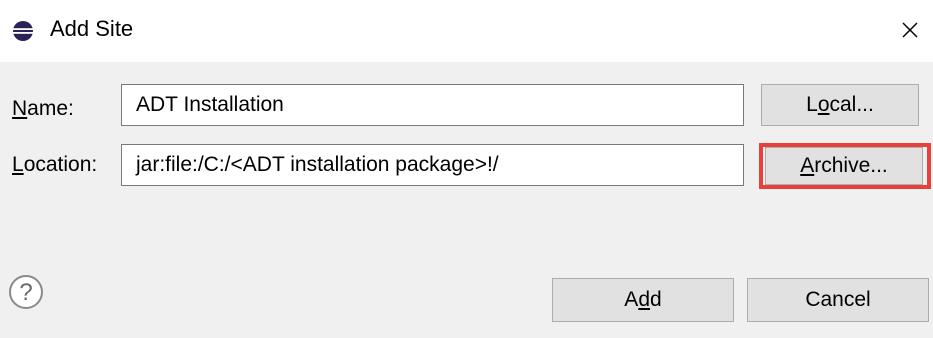 The width and height of the screenshot is (933, 338). I want to click on name-field: ADT Installation, so click(432, 105).